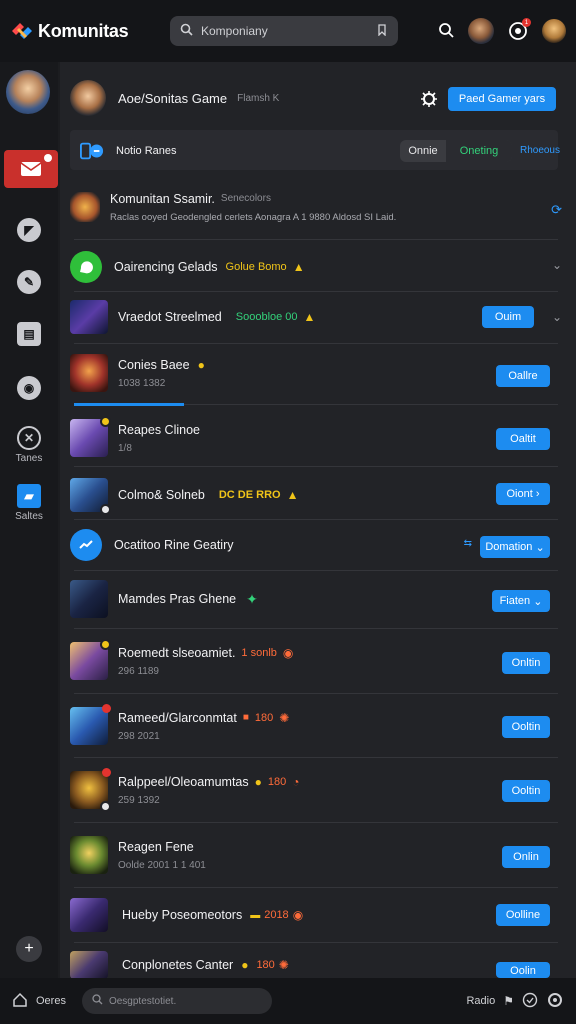 This screenshot has width=576, height=1024. Describe the element at coordinates (284, 717) in the screenshot. I see `fire-icon: ✺` at that location.